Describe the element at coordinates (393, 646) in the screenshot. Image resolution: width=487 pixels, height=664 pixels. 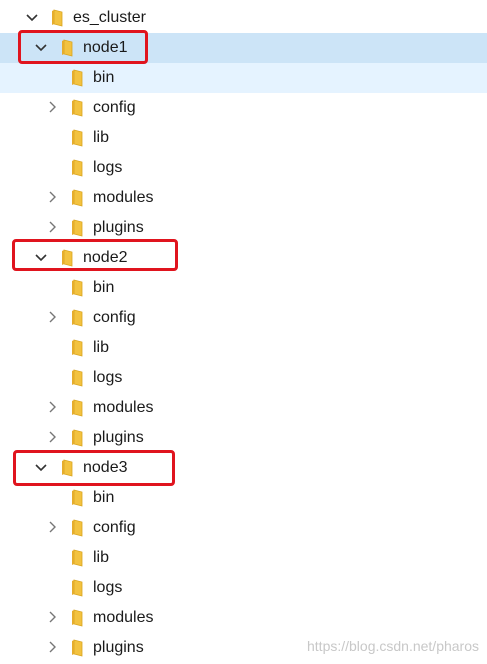
I see `watermark: https://blog.csdn.net/pharos` at that location.